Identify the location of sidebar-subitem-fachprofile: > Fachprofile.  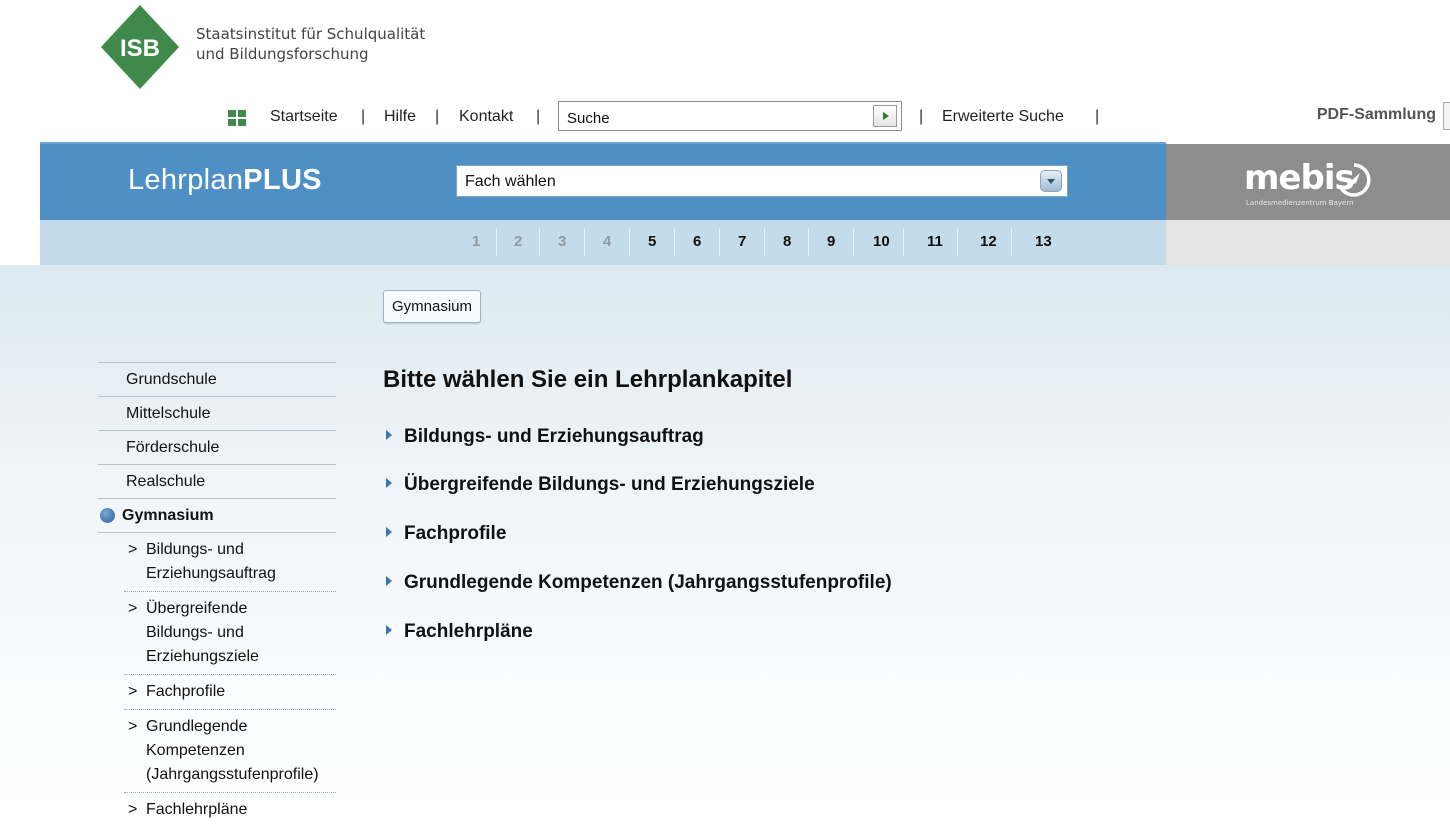
(217, 692).